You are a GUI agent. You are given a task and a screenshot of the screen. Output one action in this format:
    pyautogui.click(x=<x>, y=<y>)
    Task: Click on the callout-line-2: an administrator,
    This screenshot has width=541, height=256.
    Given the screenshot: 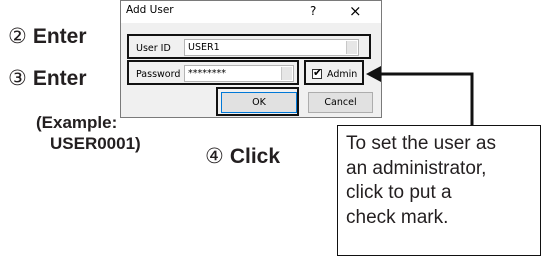 What is the action you would take?
    pyautogui.click(x=416, y=168)
    